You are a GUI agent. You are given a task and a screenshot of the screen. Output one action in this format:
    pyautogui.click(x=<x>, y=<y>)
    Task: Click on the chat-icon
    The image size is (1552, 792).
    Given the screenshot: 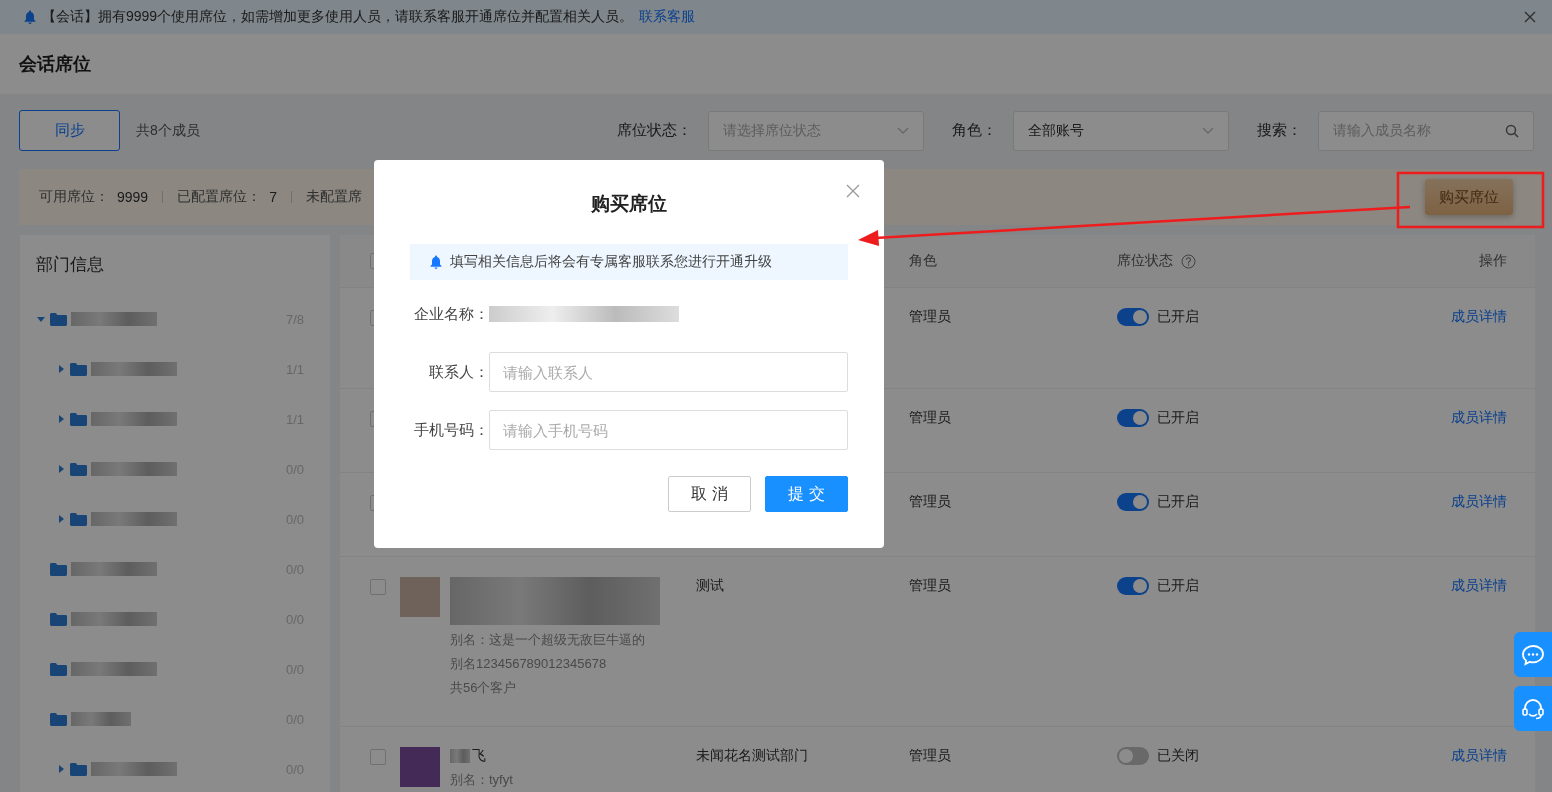 What is the action you would take?
    pyautogui.click(x=1533, y=654)
    